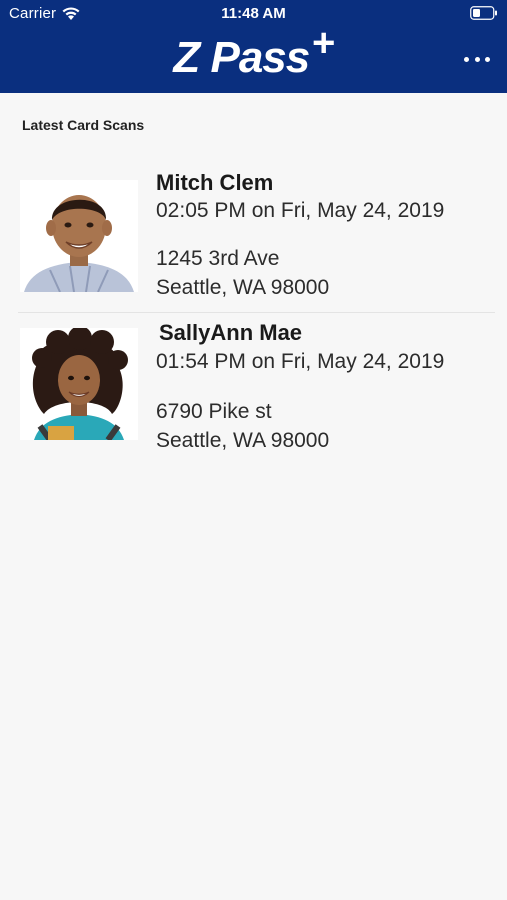 The height and width of the screenshot is (900, 507). What do you see at coordinates (300, 210) in the screenshot?
I see `scan-timestamp: 02:05 PM on Fri, May 24, 2019` at bounding box center [300, 210].